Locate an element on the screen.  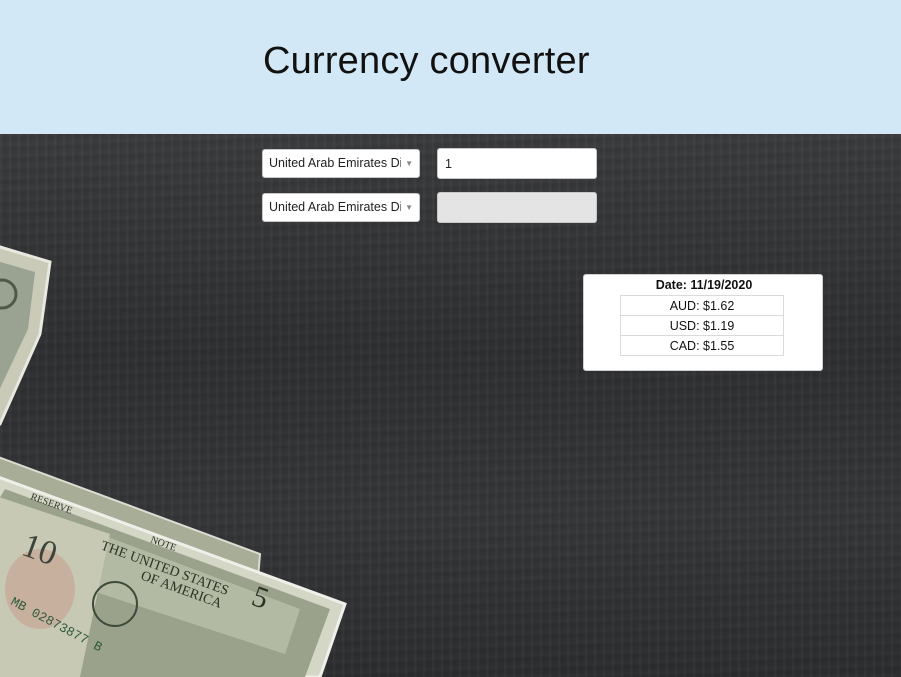
table-row: CAD: $1.55 is located at coordinates (702, 345).